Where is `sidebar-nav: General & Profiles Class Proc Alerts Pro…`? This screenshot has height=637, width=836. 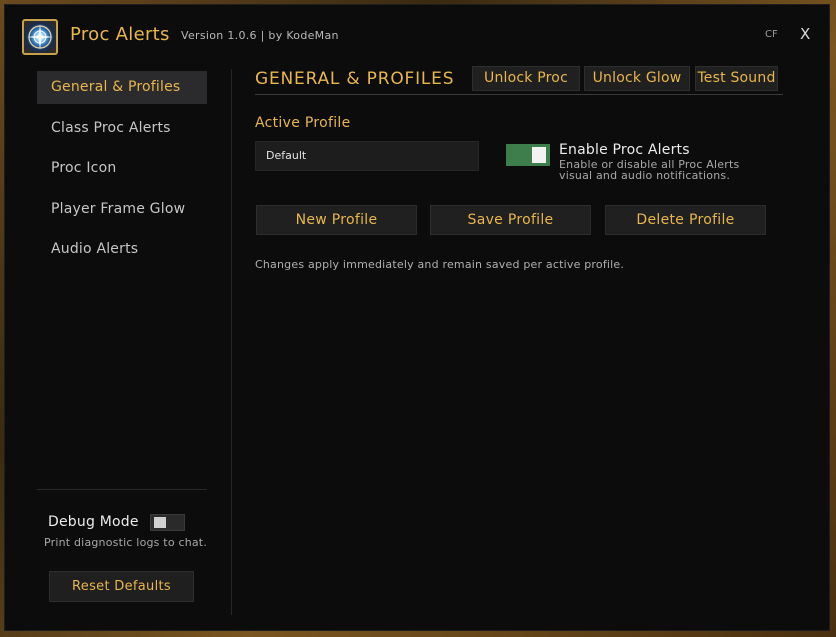
sidebar-nav: General & Profiles Class Proc Alerts Pro… is located at coordinates (122, 172).